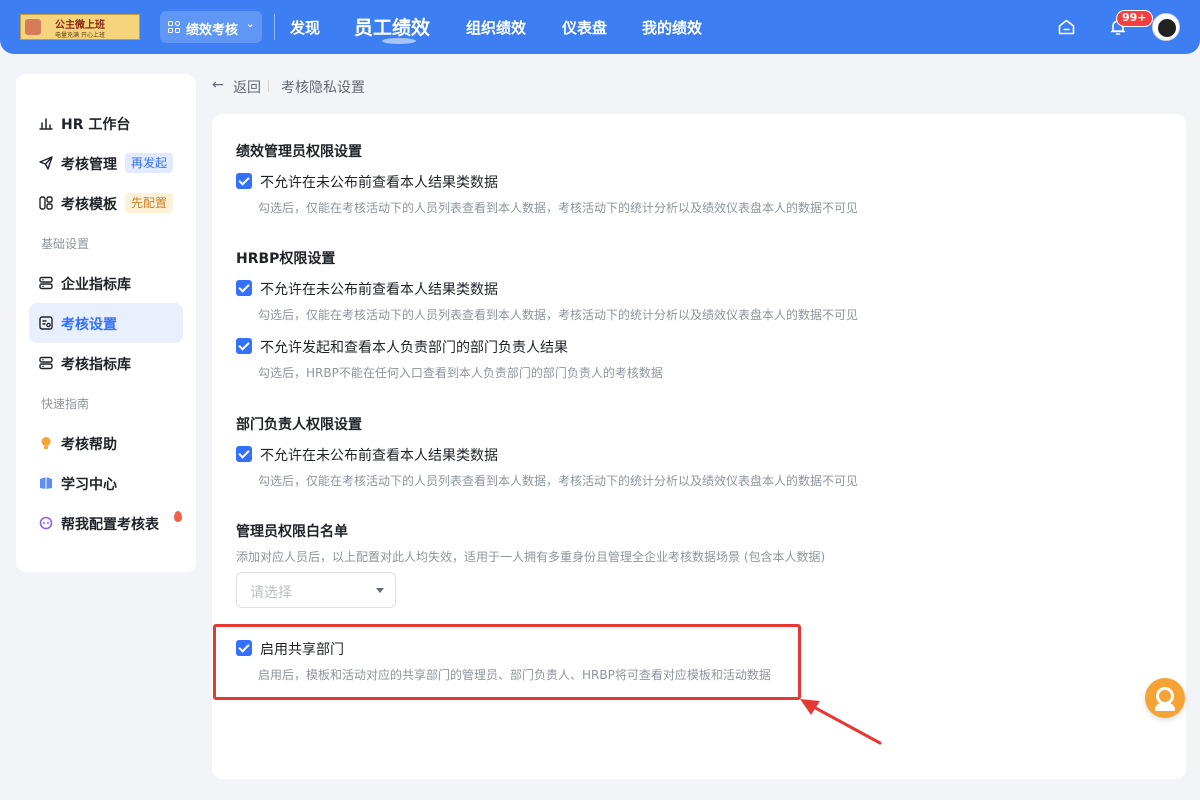 The height and width of the screenshot is (800, 1200). Describe the element at coordinates (89, 485) in the screenshot. I see `sidebar-item-label: 学习中心` at that location.